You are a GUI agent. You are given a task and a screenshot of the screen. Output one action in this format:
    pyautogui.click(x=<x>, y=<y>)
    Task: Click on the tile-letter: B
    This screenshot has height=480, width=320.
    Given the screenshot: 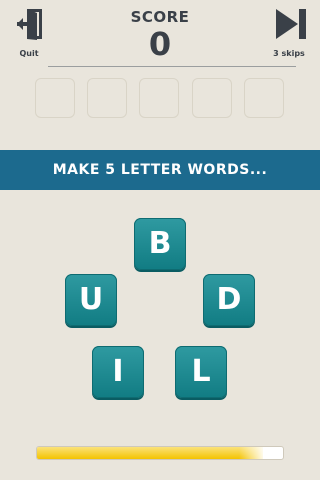 What is the action you would take?
    pyautogui.click(x=160, y=243)
    